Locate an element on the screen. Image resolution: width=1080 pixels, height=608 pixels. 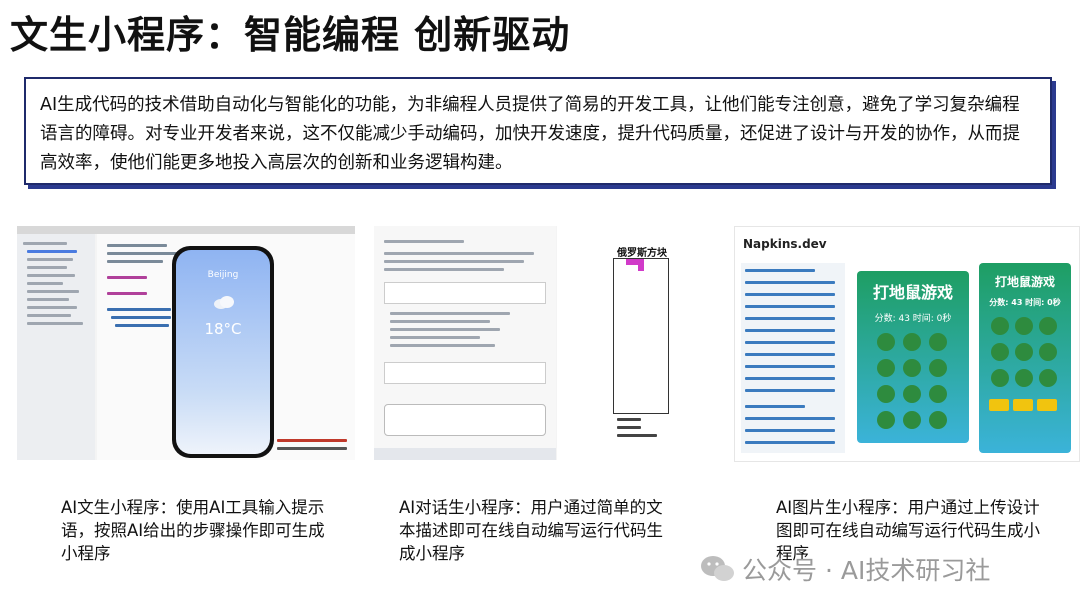
weather-screen: Beijing 18°C is located at coordinates (223, 352).